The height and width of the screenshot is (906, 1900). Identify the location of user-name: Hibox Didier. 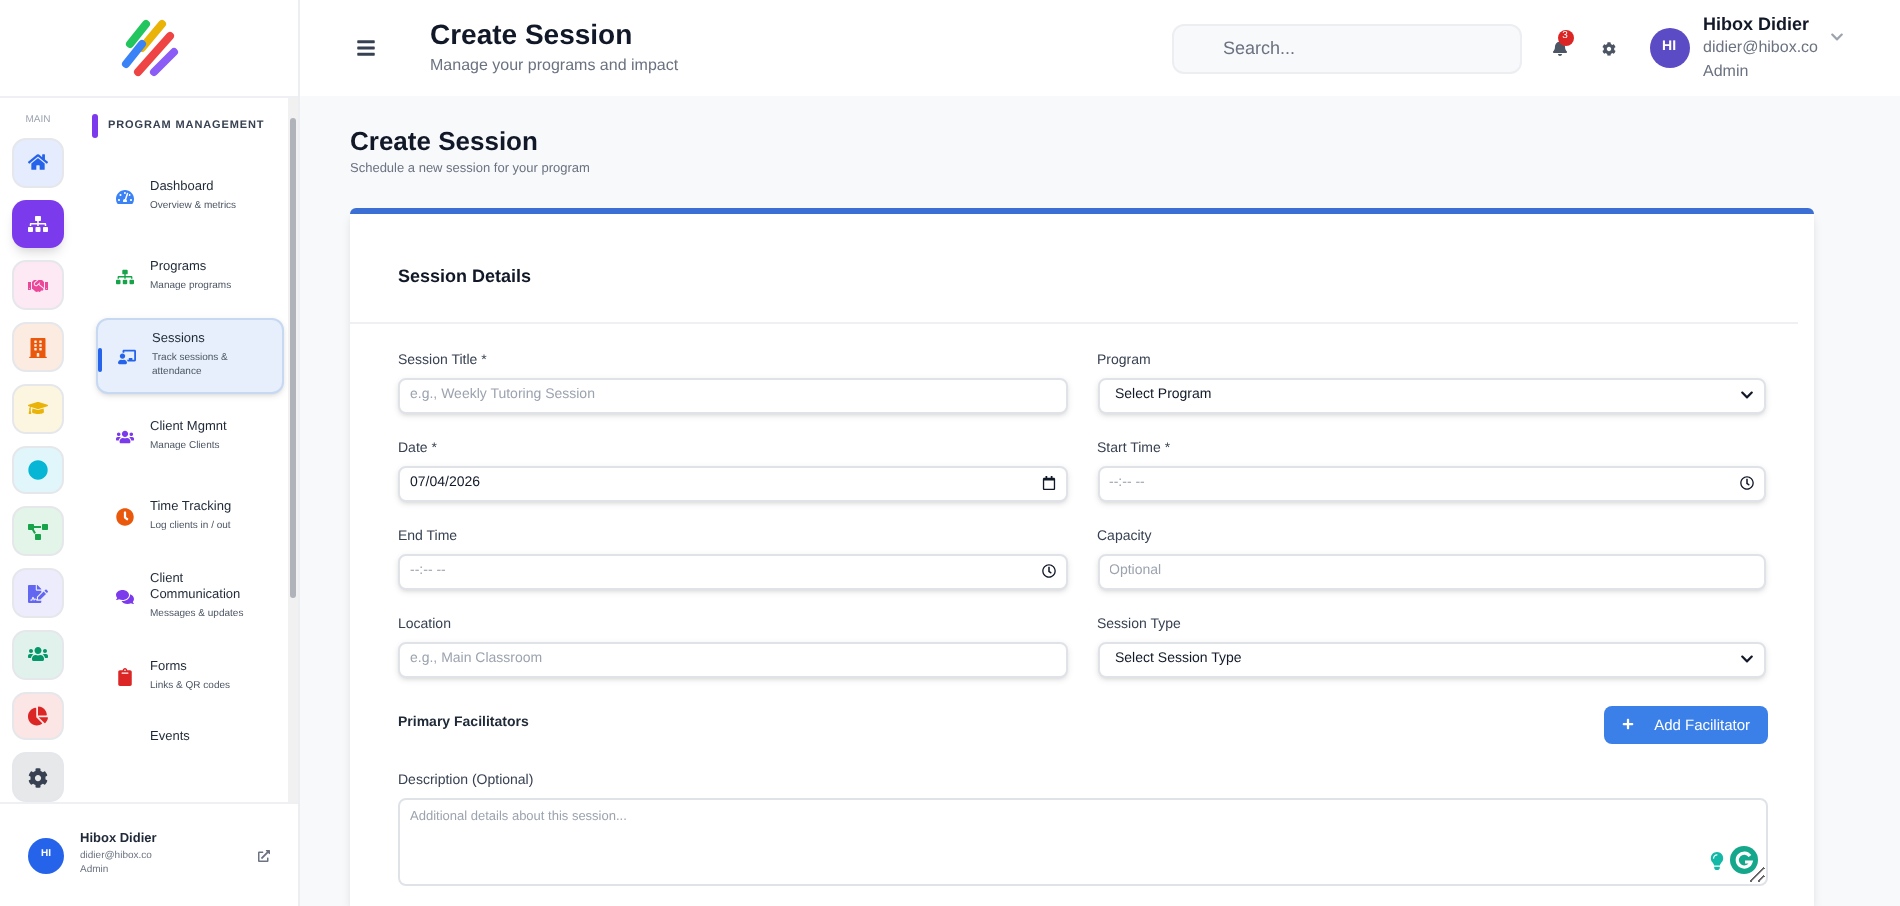
(1757, 24).